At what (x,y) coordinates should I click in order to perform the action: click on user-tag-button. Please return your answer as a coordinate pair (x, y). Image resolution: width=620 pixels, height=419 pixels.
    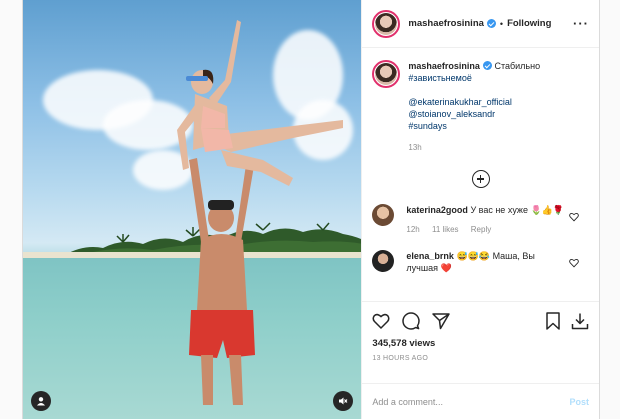
    Looking at the image, I should click on (41, 401).